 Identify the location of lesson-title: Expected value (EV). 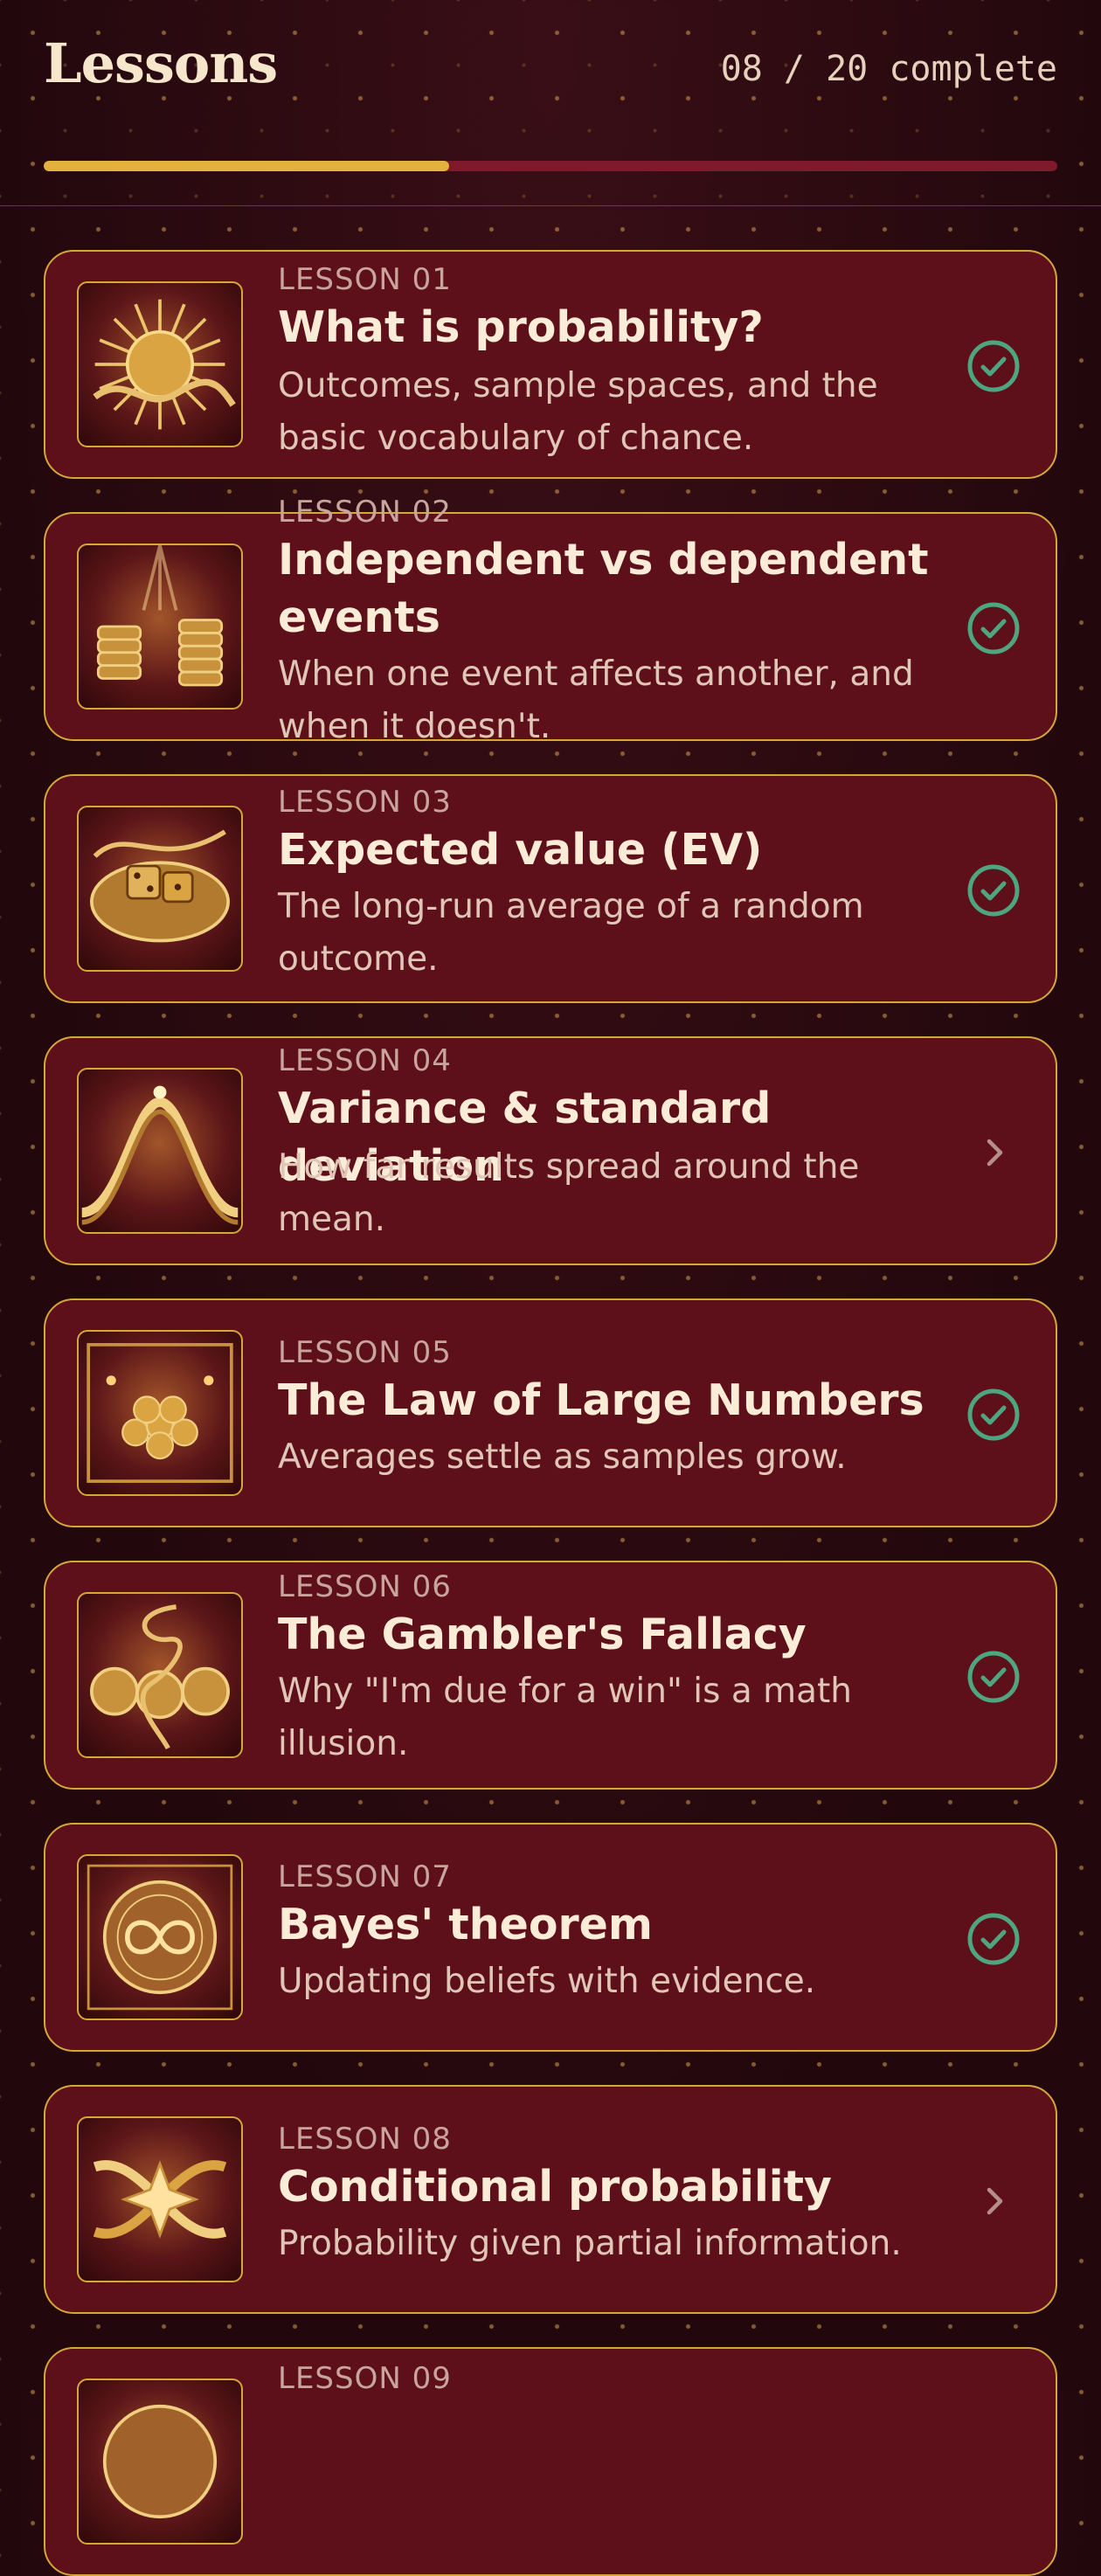
(520, 850).